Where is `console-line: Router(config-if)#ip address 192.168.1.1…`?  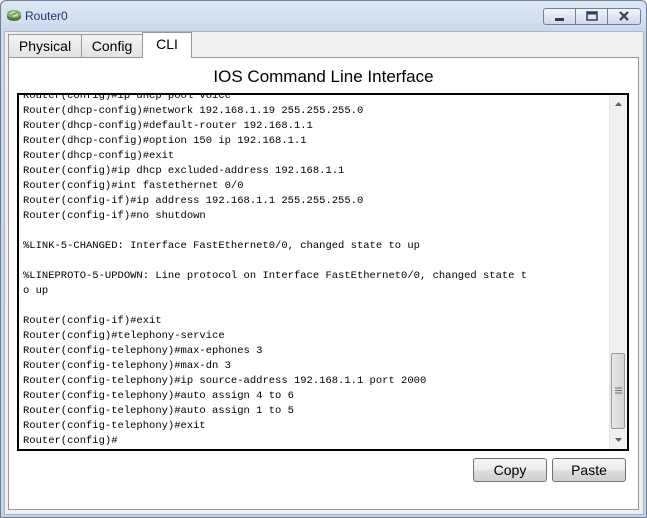
console-line: Router(config-if)#ip address 192.168.1.1… is located at coordinates (193, 201).